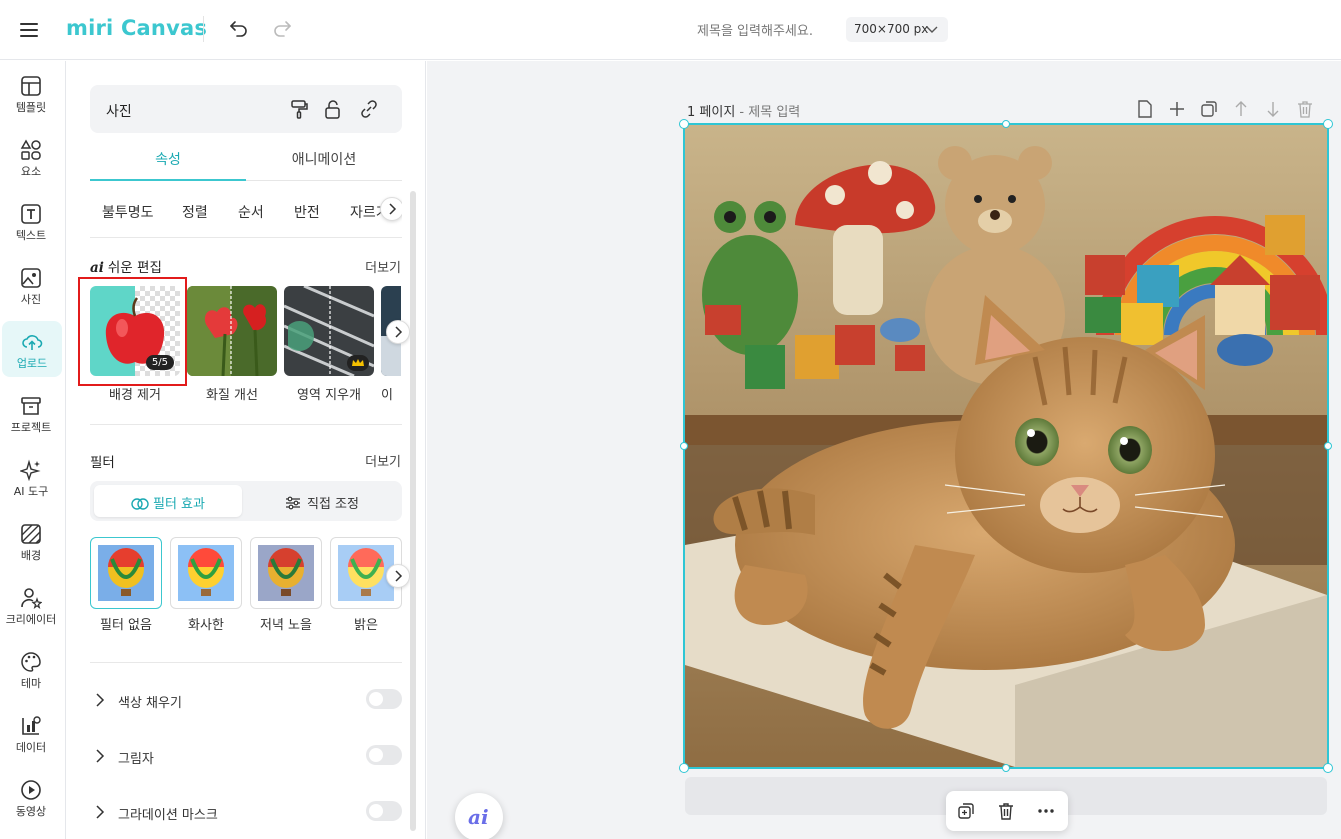  Describe the element at coordinates (383, 266) in the screenshot. I see `easy-edit-more-link: 더보기` at that location.